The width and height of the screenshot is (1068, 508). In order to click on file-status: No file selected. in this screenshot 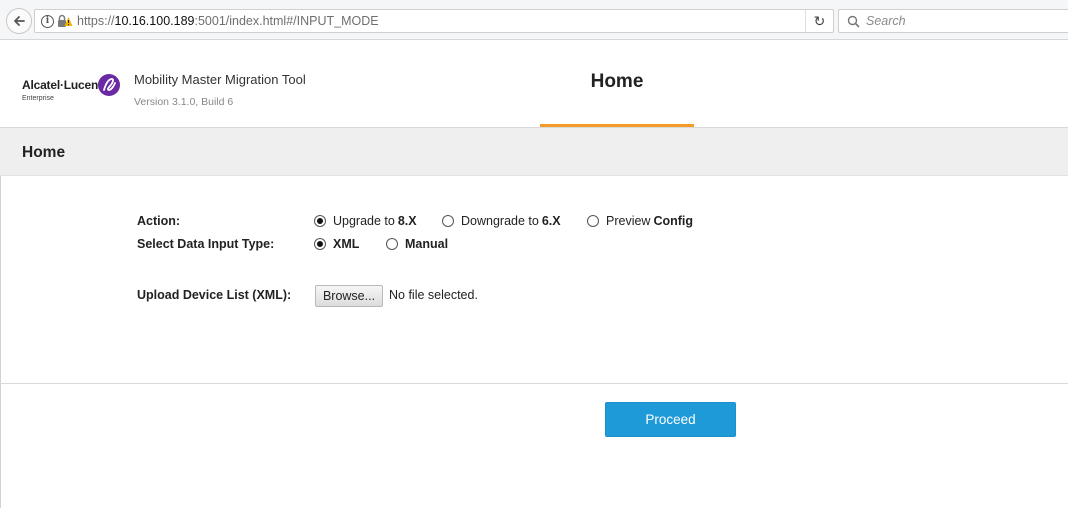, I will do `click(433, 295)`.